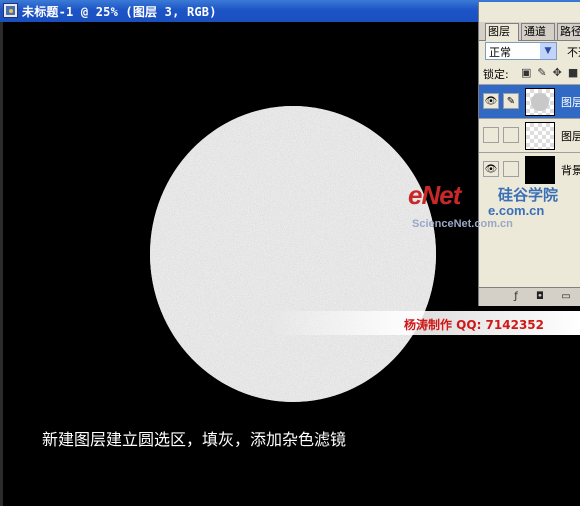  What do you see at coordinates (566, 296) in the screenshot?
I see `new-set-icon: ▭` at bounding box center [566, 296].